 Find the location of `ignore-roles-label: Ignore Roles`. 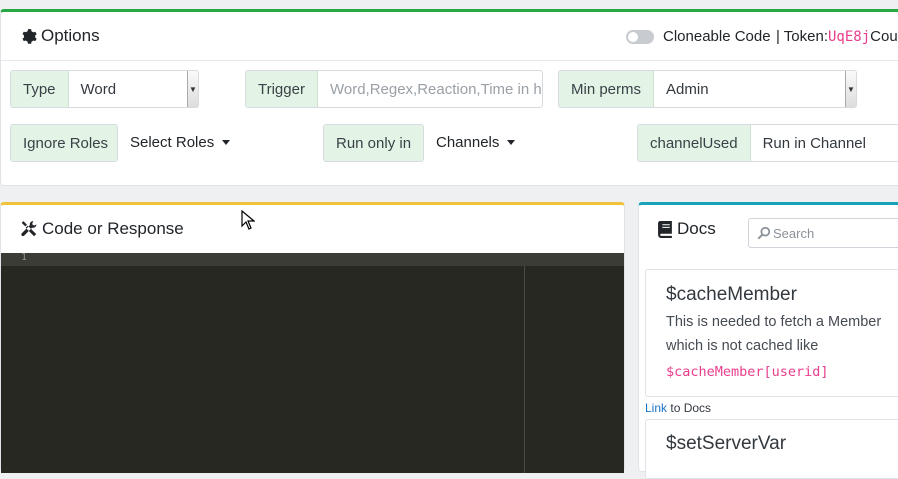

ignore-roles-label: Ignore Roles is located at coordinates (64, 143).